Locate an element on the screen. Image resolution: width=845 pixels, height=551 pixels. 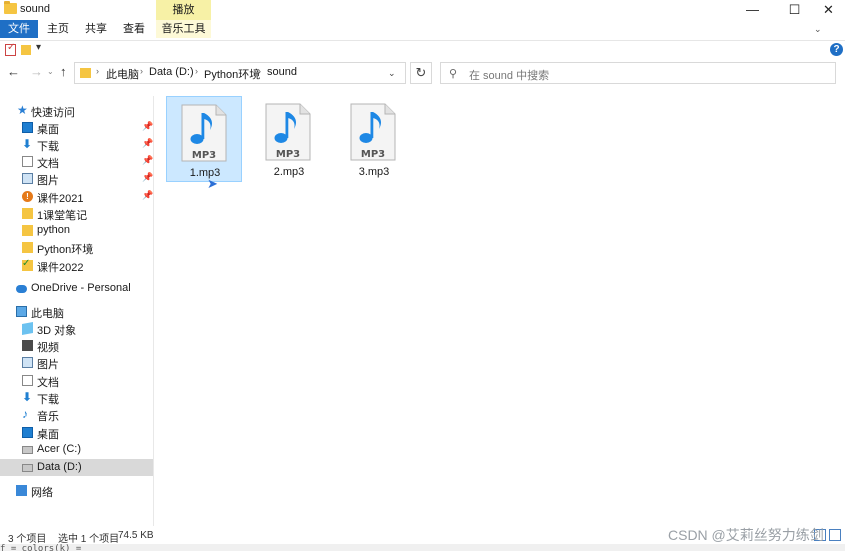
file-name: 2.mp3 is located at coordinates (289, 172).